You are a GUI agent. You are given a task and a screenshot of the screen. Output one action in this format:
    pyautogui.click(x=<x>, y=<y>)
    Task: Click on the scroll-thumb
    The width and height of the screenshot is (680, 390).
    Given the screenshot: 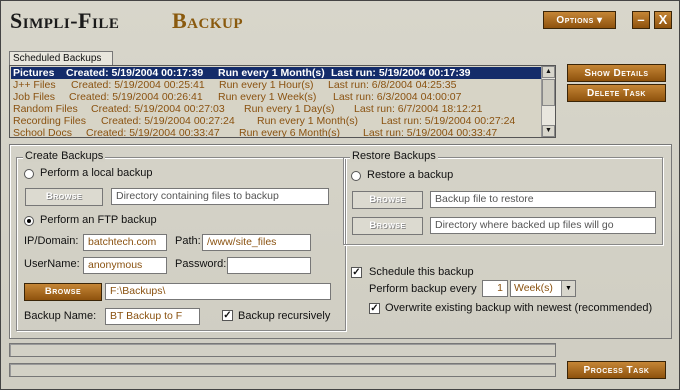 What is the action you would take?
    pyautogui.click(x=548, y=92)
    